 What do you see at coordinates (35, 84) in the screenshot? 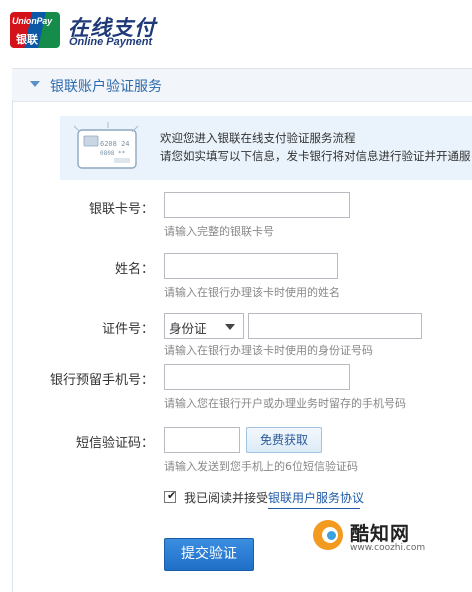
I see `chevron-down-icon` at bounding box center [35, 84].